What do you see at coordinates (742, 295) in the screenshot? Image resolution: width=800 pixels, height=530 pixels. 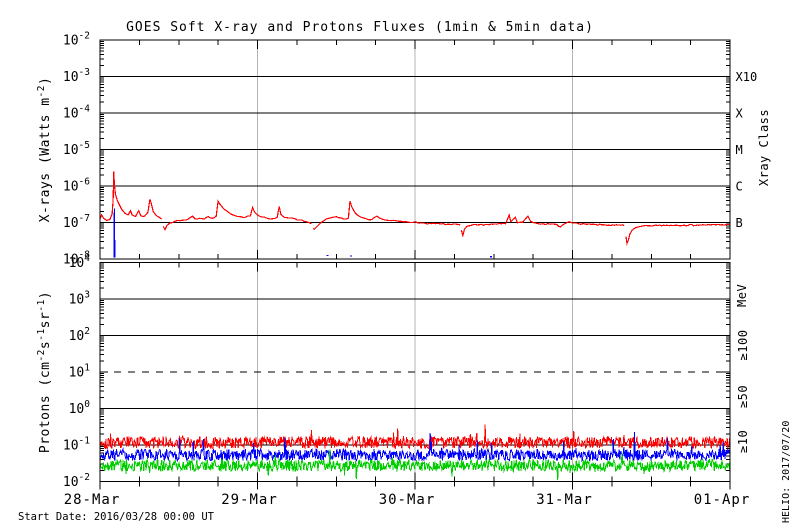 I see `mev-axis-title: MeV` at bounding box center [742, 295].